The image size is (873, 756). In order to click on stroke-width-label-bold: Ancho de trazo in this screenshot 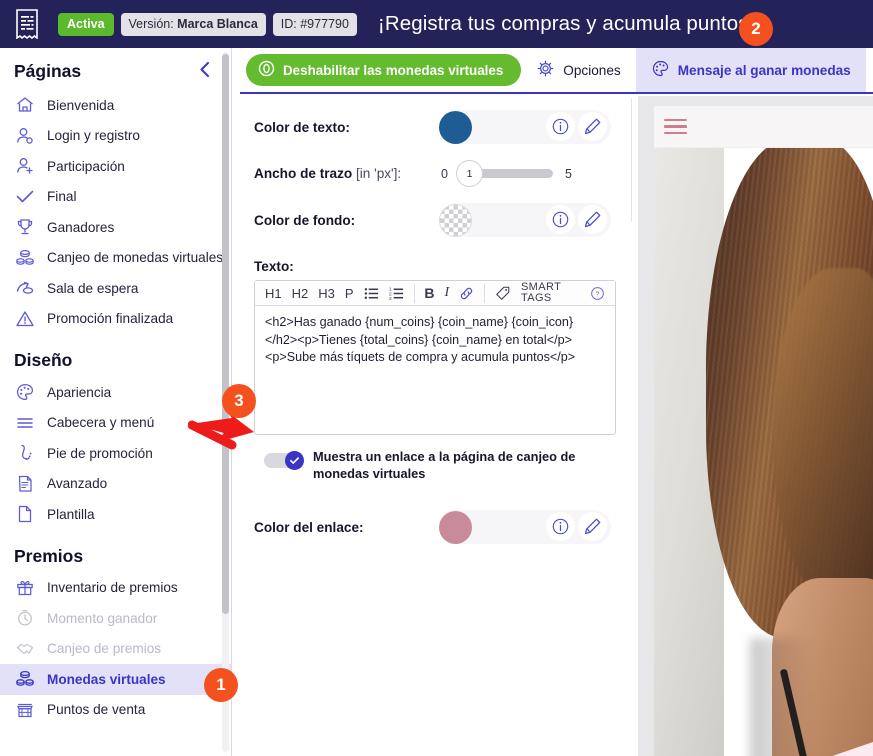, I will do `click(303, 173)`.